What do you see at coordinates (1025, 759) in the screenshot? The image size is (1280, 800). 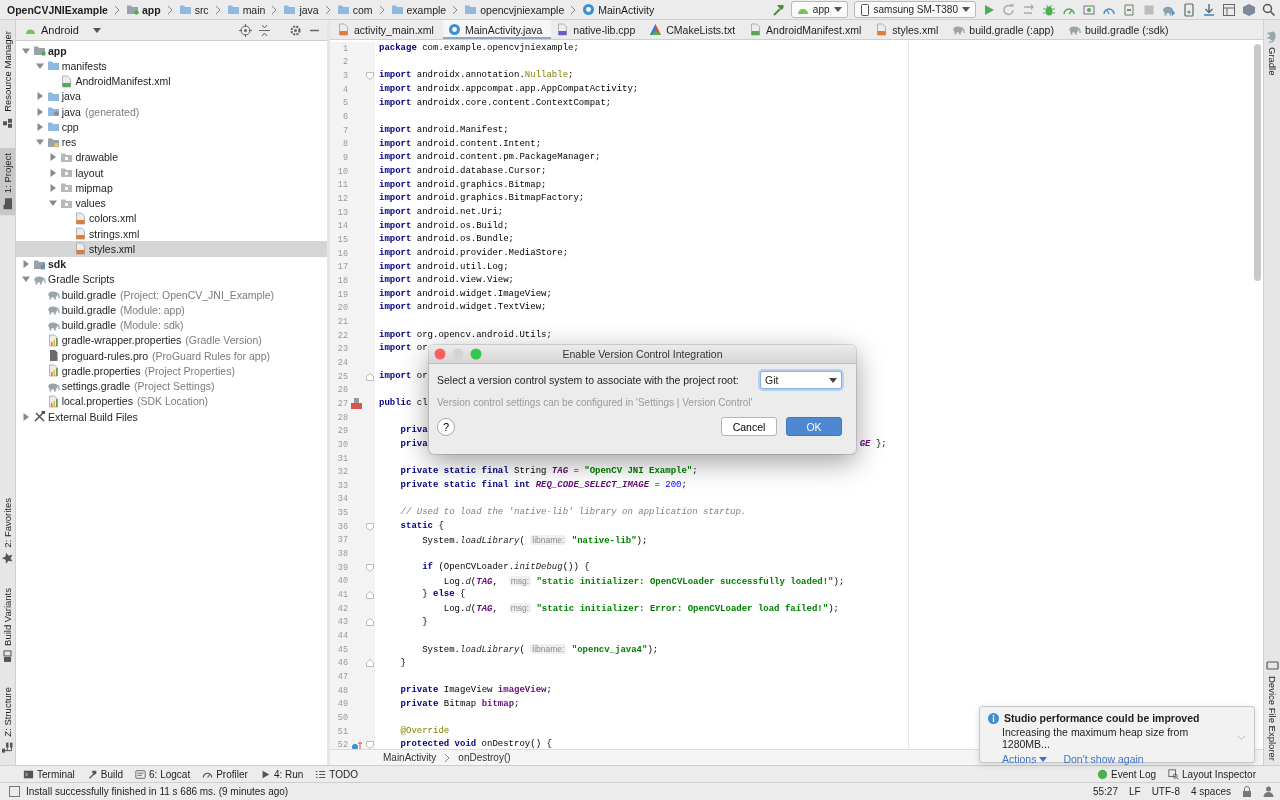 I see `actions-menu-link: Actions` at bounding box center [1025, 759].